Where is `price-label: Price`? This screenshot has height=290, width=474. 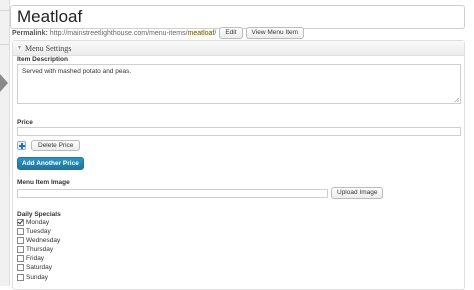 price-label: Price is located at coordinates (25, 122).